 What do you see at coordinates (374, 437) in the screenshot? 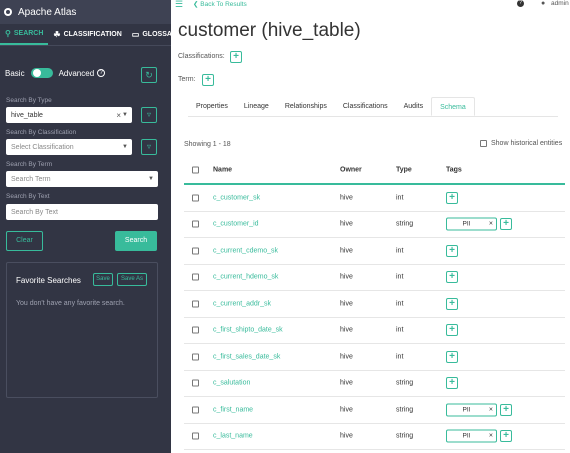
I see `table-row: c_last_name hive string PII × +` at bounding box center [374, 437].